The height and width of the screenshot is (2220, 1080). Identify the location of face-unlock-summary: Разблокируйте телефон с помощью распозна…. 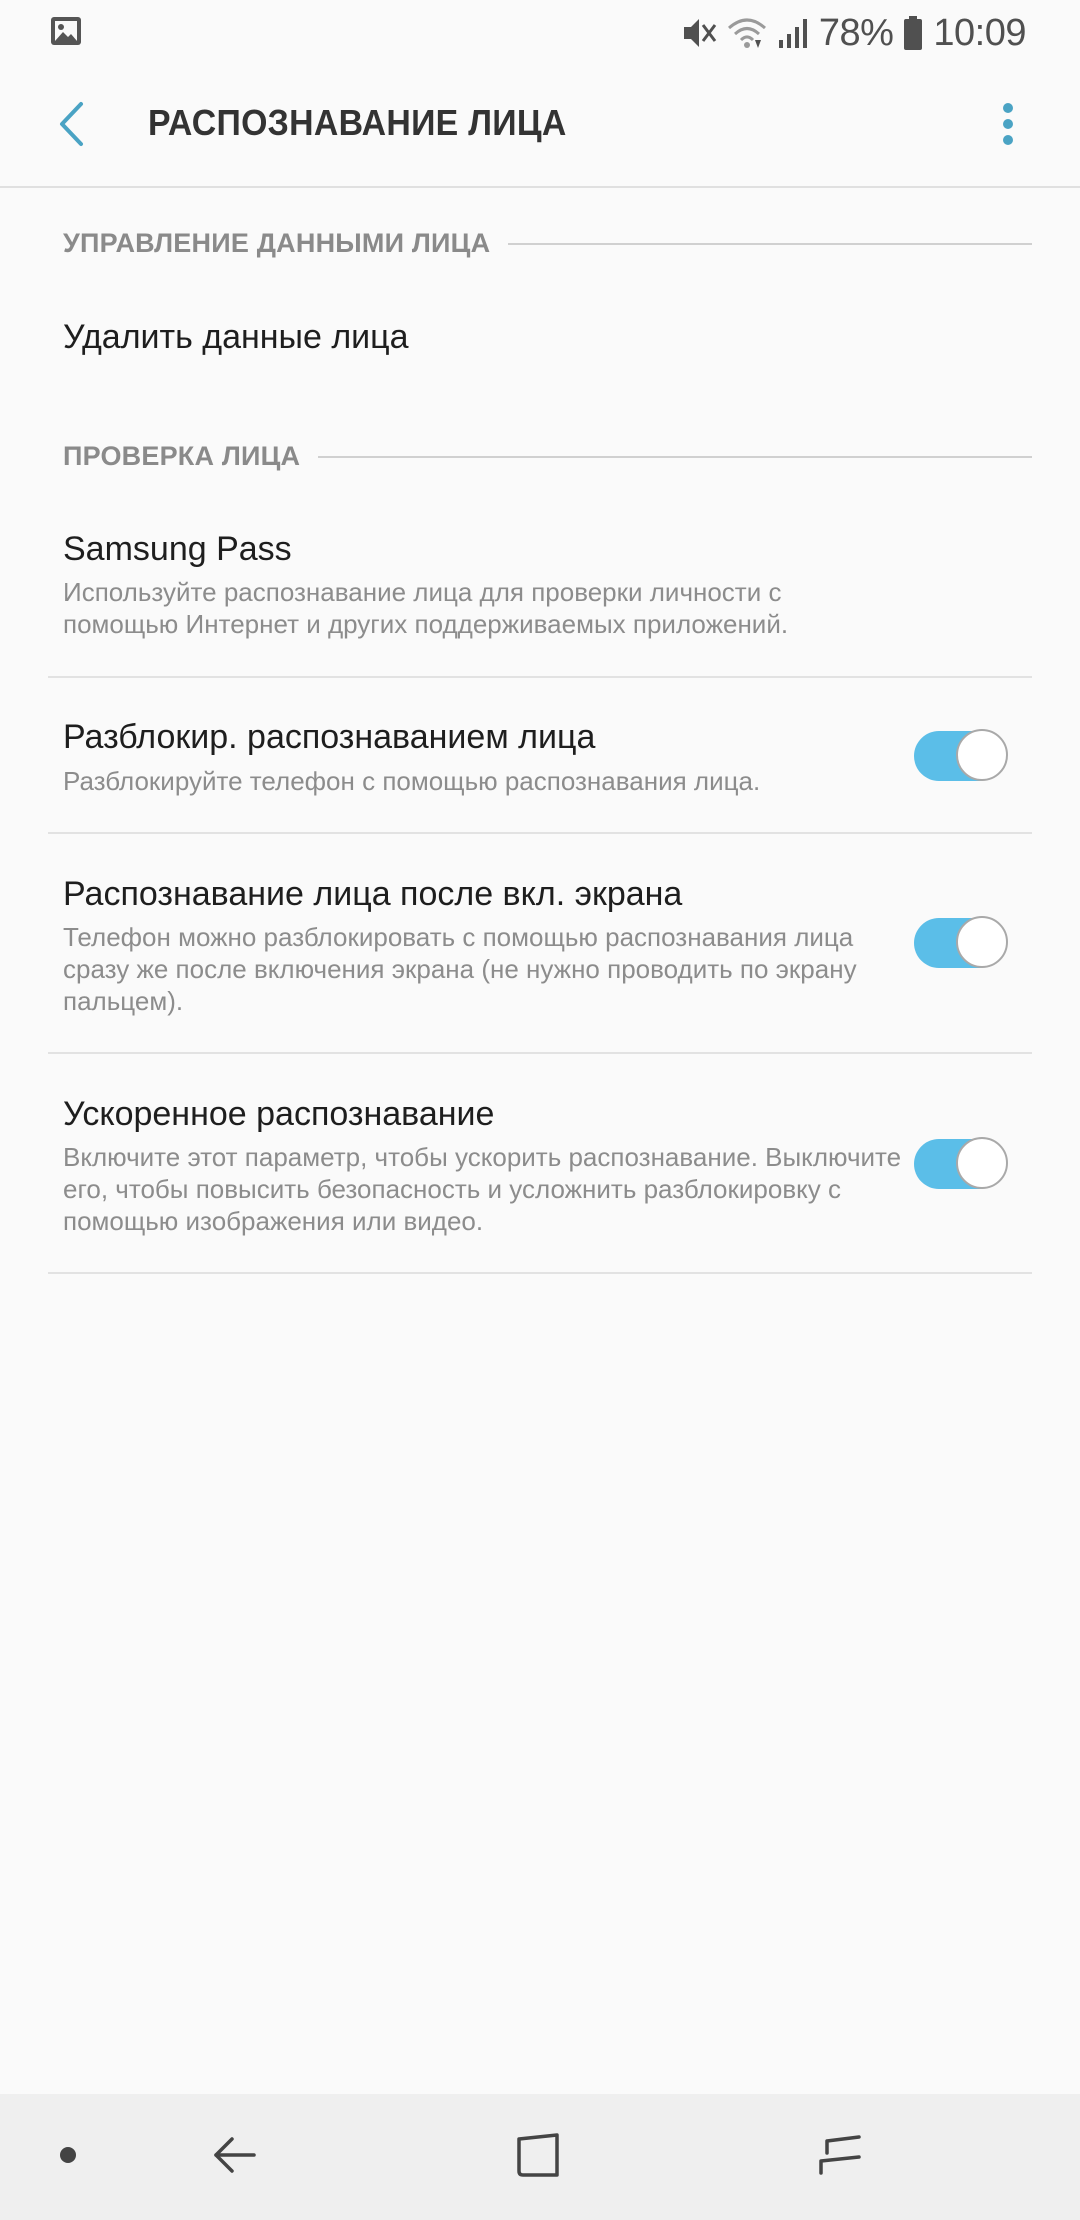
(412, 781).